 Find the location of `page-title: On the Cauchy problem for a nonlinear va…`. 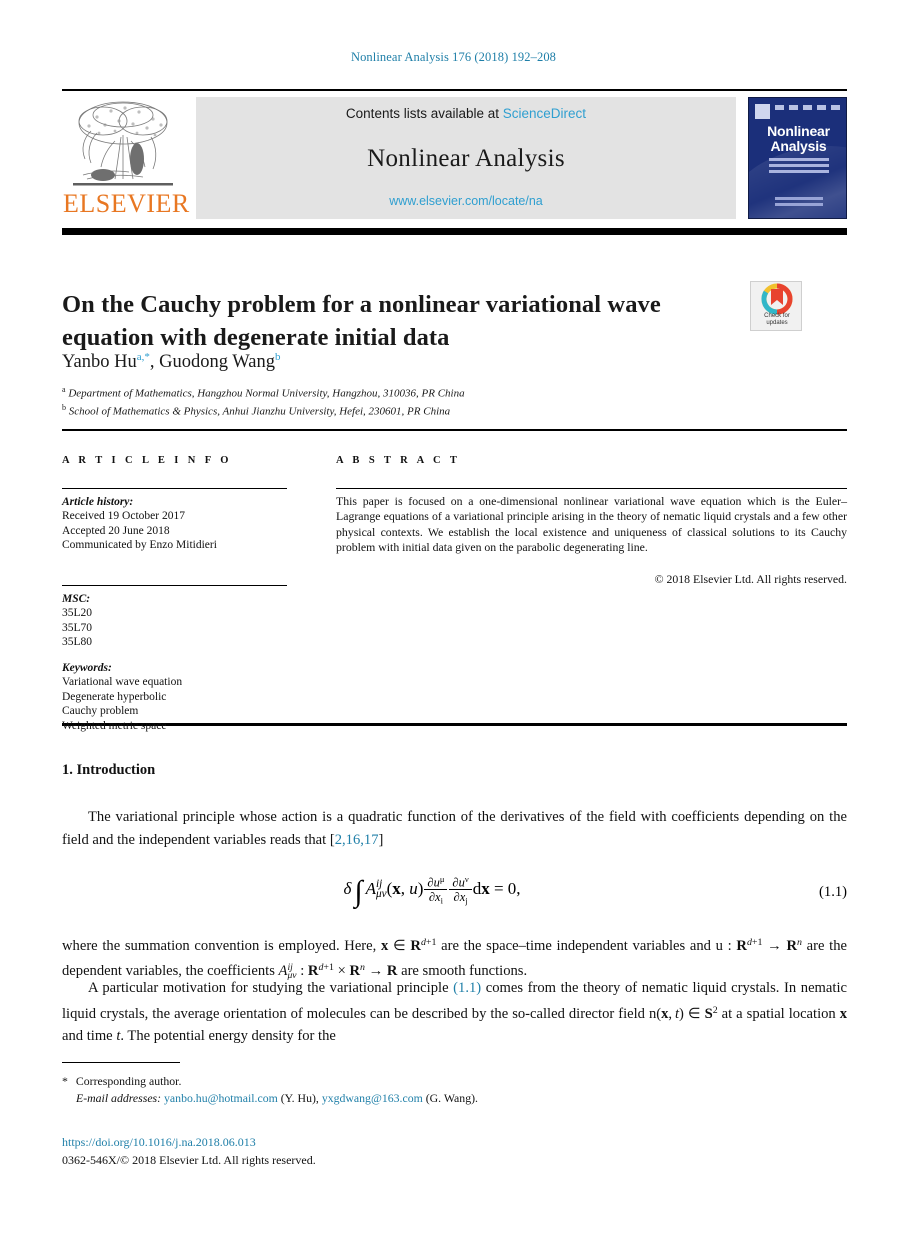

page-title: On the Cauchy problem for a nonlinear va… is located at coordinates (361, 321).